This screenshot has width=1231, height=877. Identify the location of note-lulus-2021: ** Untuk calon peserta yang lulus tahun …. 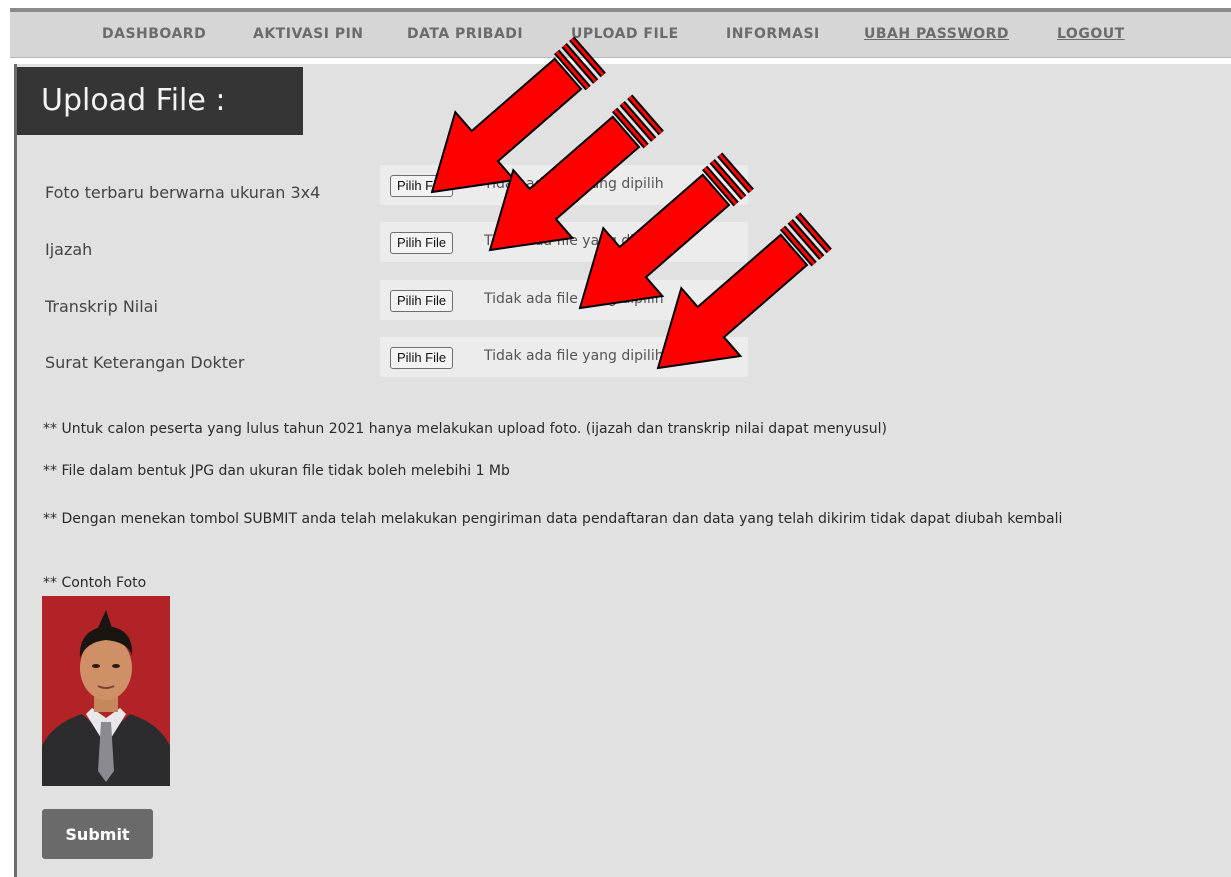
(465, 429).